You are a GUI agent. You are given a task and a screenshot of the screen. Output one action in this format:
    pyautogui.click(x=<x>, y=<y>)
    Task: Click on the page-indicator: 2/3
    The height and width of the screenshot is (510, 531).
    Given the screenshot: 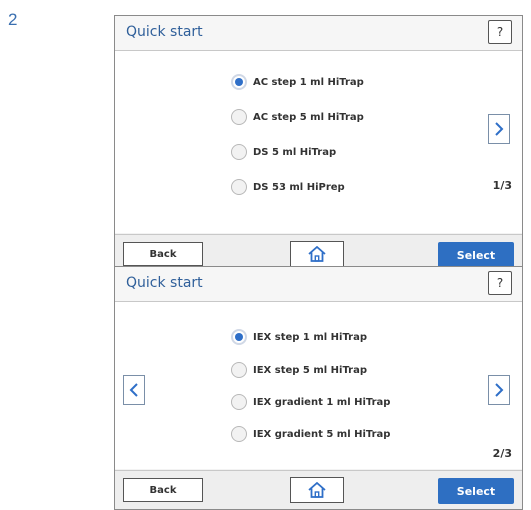 What is the action you would take?
    pyautogui.click(x=502, y=453)
    